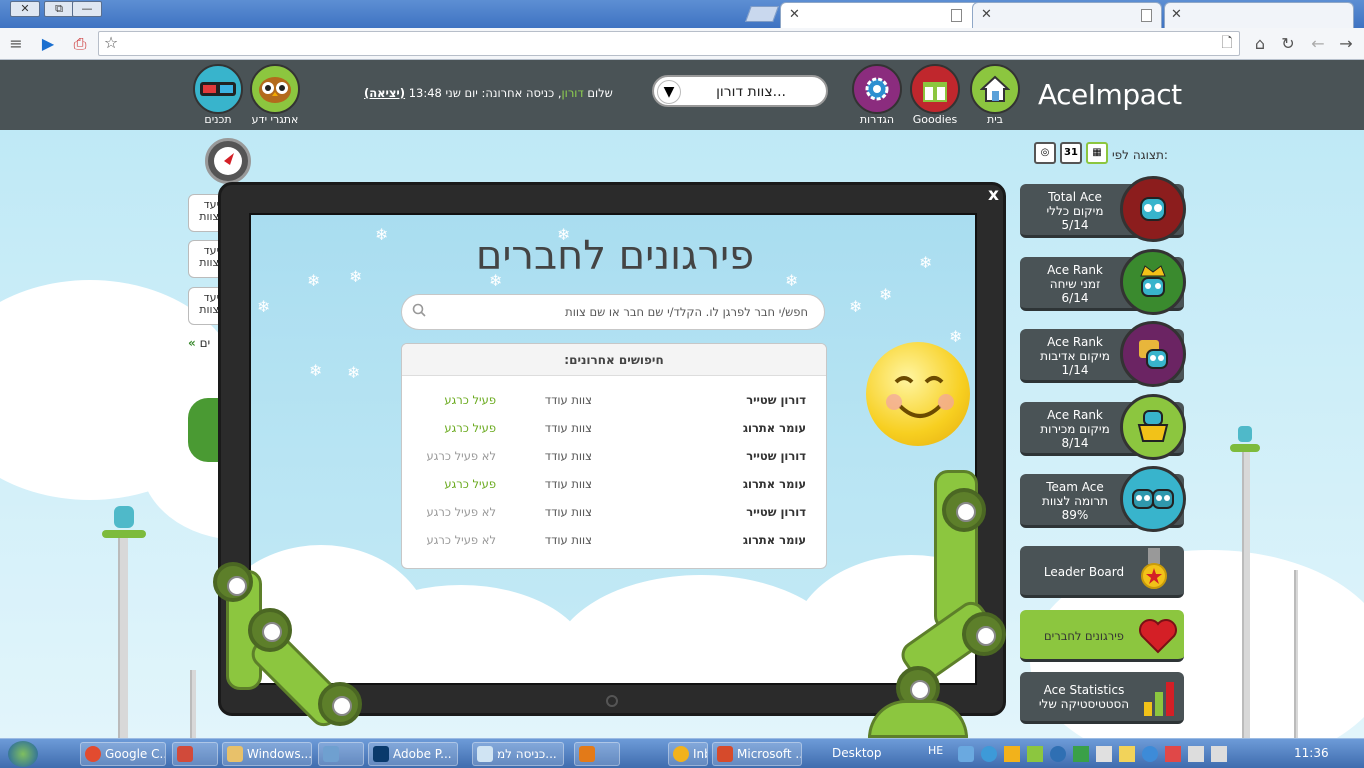  Describe the element at coordinates (995, 89) in the screenshot. I see `house-icon` at that location.